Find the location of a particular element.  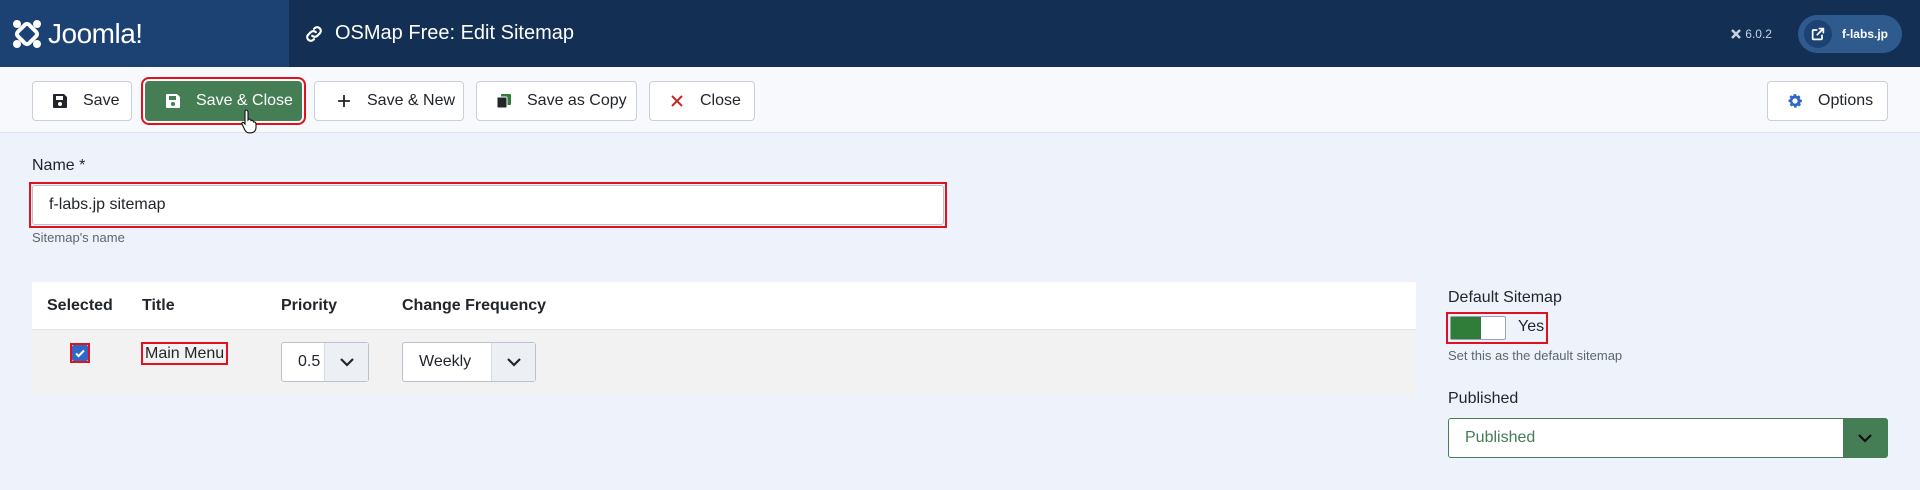

published-select: Published is located at coordinates (1668, 438).